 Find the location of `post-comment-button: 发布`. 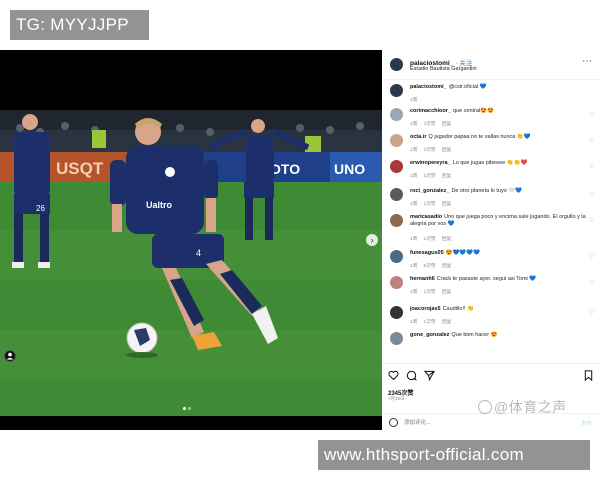

post-comment-button: 发布 is located at coordinates (586, 423).